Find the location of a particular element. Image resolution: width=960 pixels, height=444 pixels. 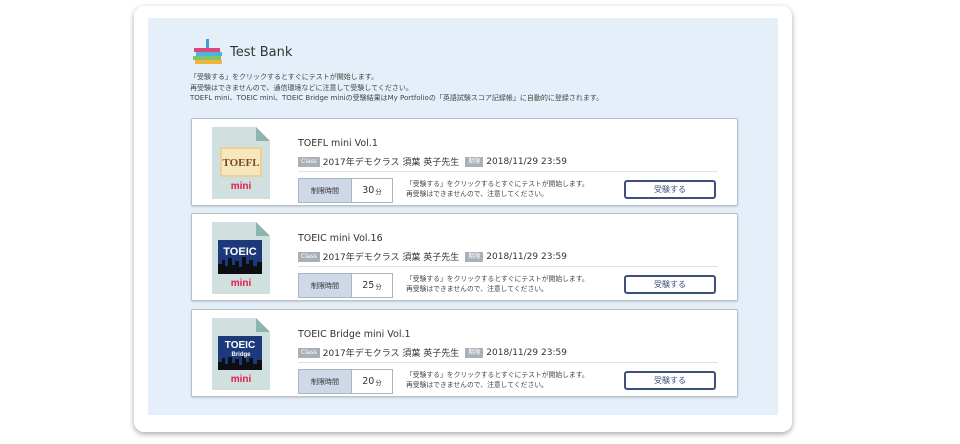

books-icon is located at coordinates (207, 51).